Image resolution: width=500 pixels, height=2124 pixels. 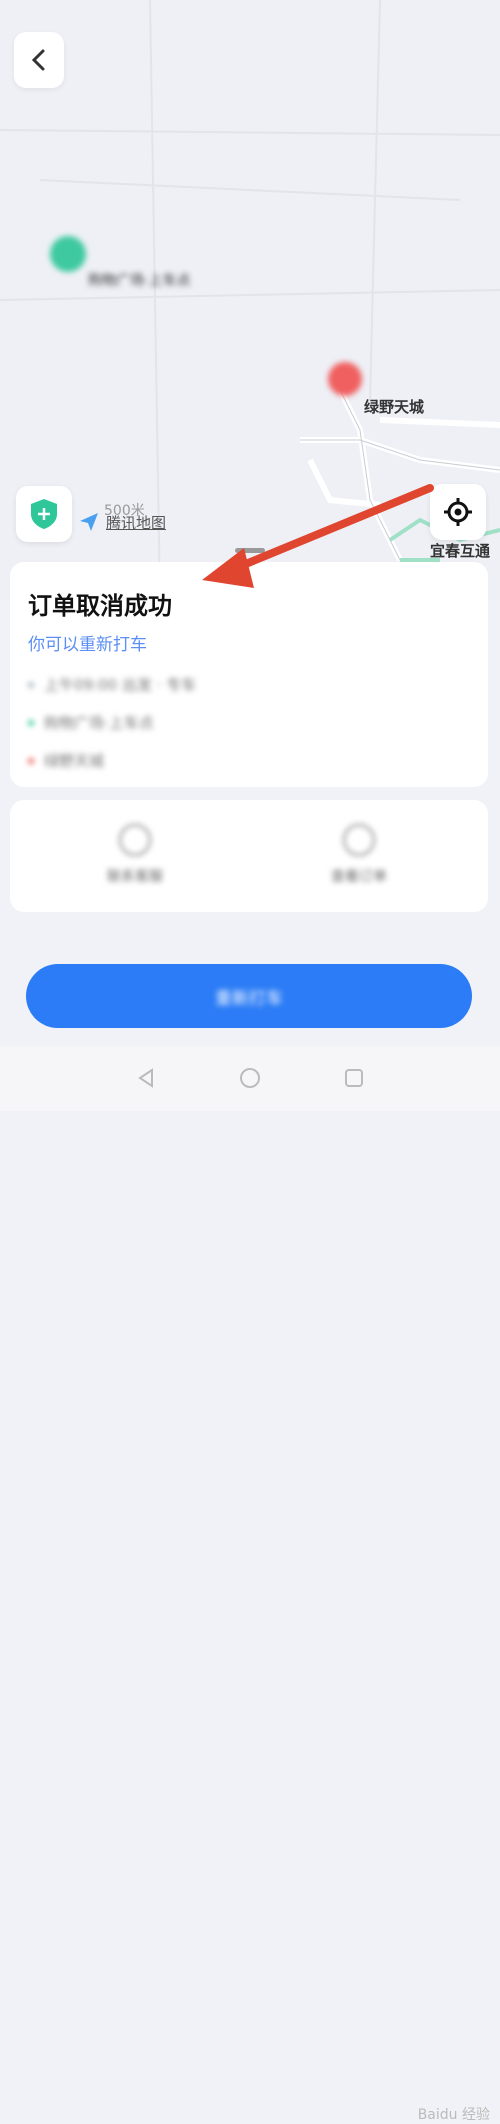 I want to click on right-action-label: 查看订单, so click(x=359, y=877).